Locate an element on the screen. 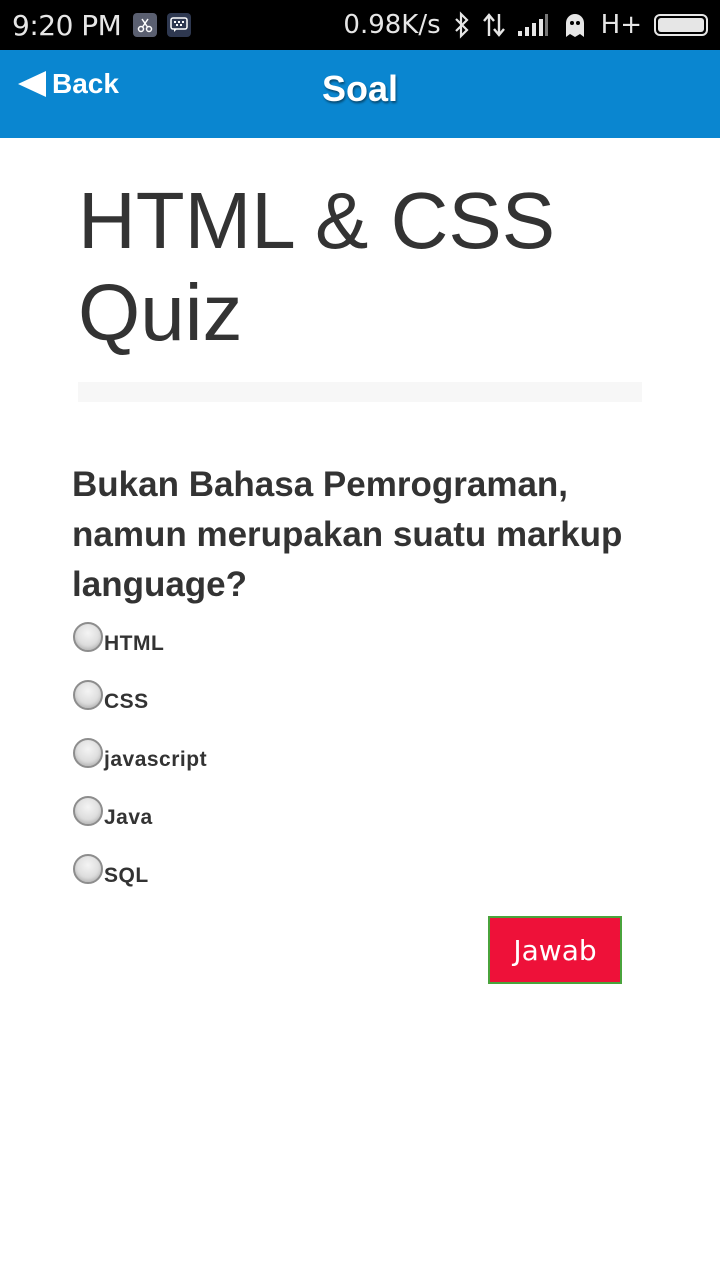 The height and width of the screenshot is (1280, 720). quiz-title: HTML & CSS Quiz is located at coordinates (317, 266).